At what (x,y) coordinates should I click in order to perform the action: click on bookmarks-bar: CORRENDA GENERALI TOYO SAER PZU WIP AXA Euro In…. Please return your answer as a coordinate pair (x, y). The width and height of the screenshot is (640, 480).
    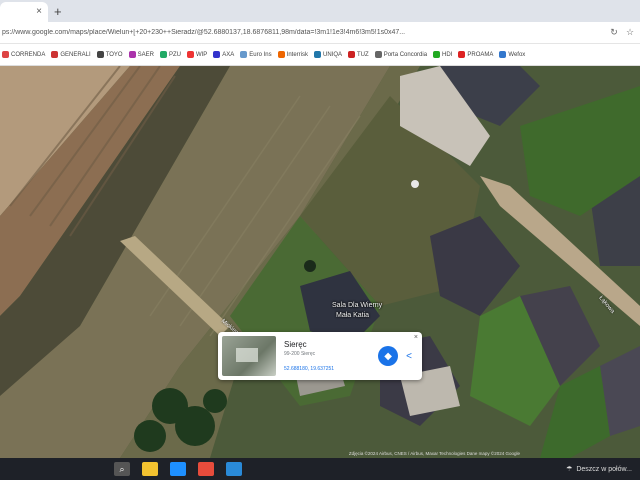
    Looking at the image, I should click on (320, 55).